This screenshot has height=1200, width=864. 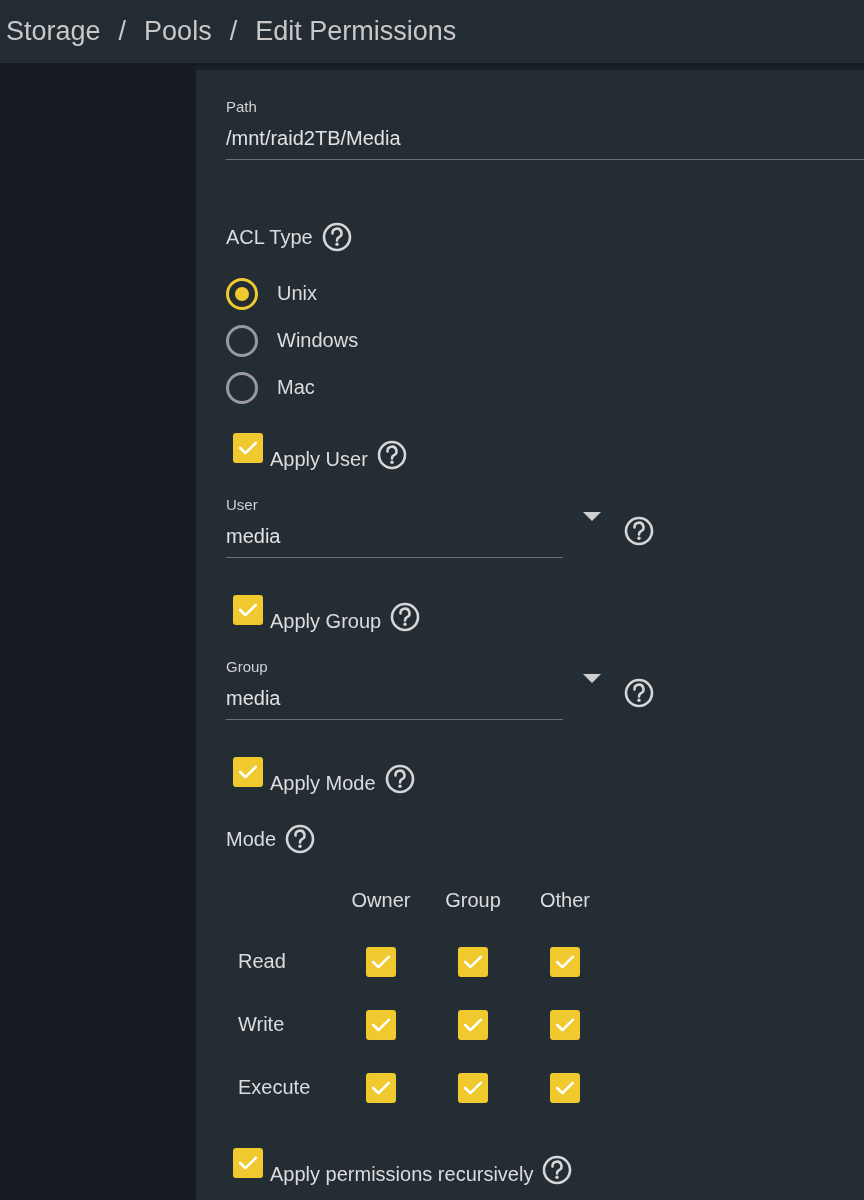 I want to click on breadcrumb-link: Storage, so click(x=53, y=31).